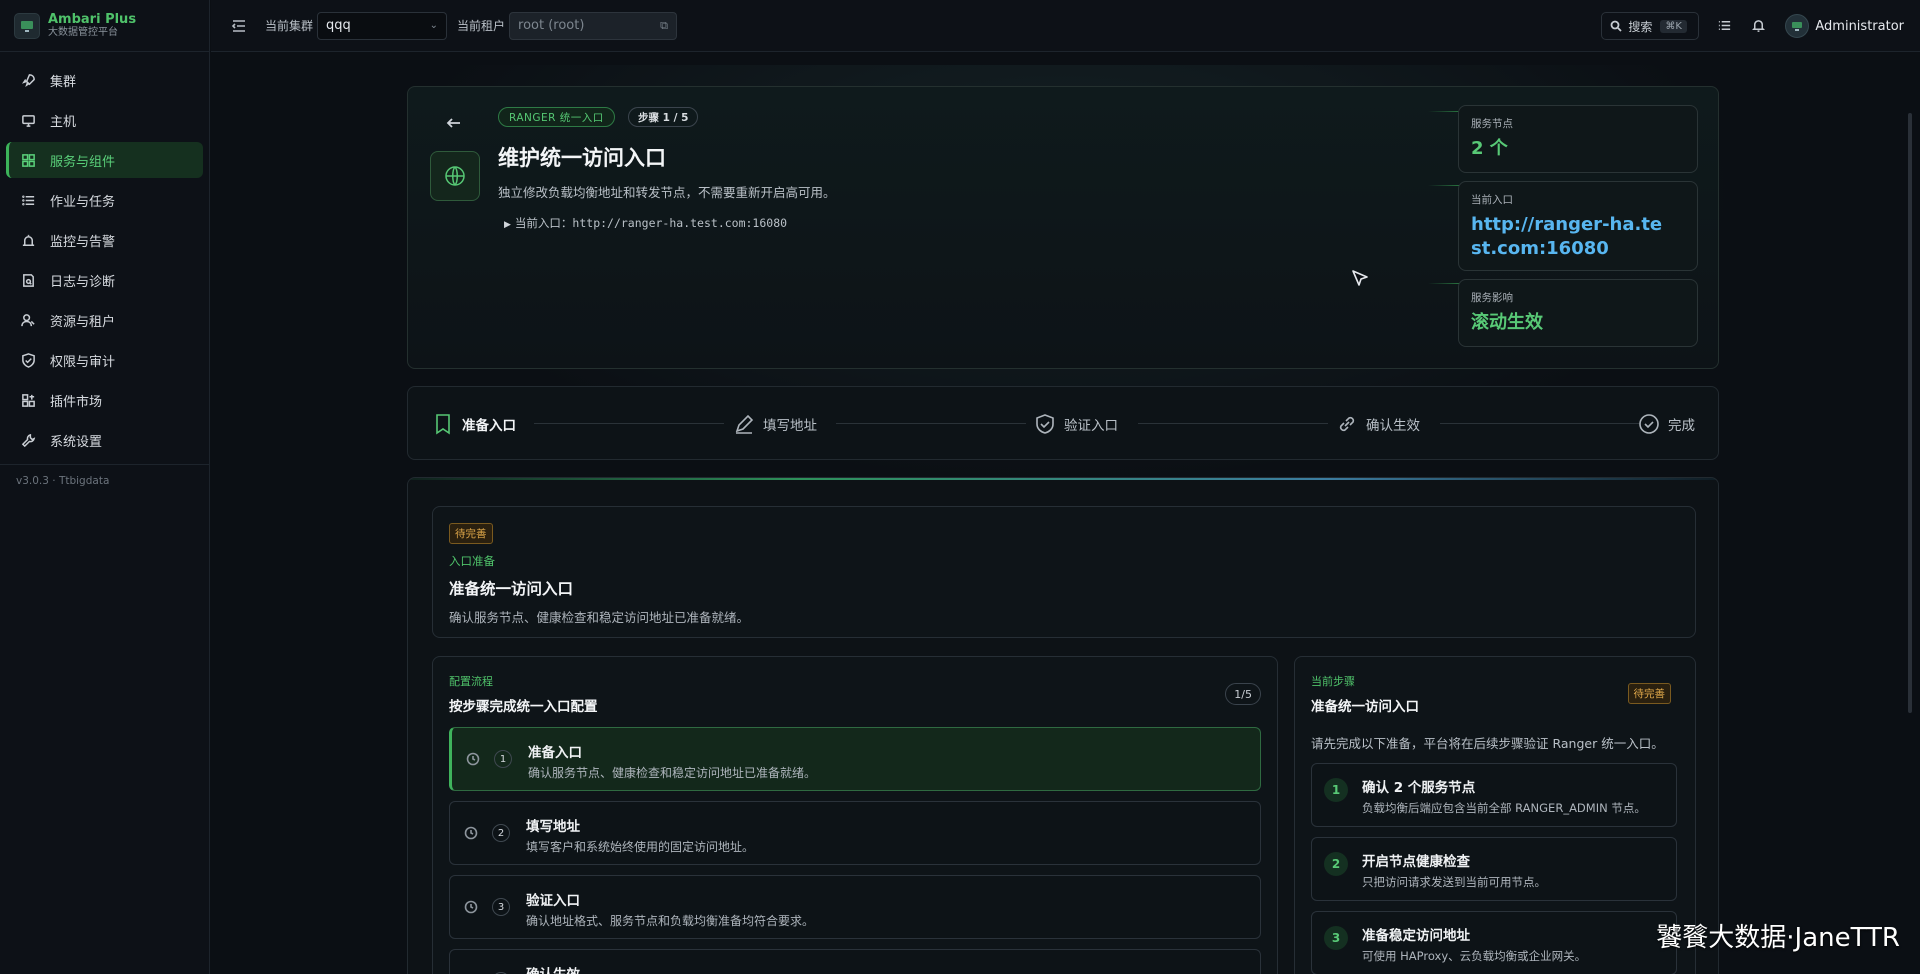  I want to click on step-fill-address: 填写地址, so click(775, 424).